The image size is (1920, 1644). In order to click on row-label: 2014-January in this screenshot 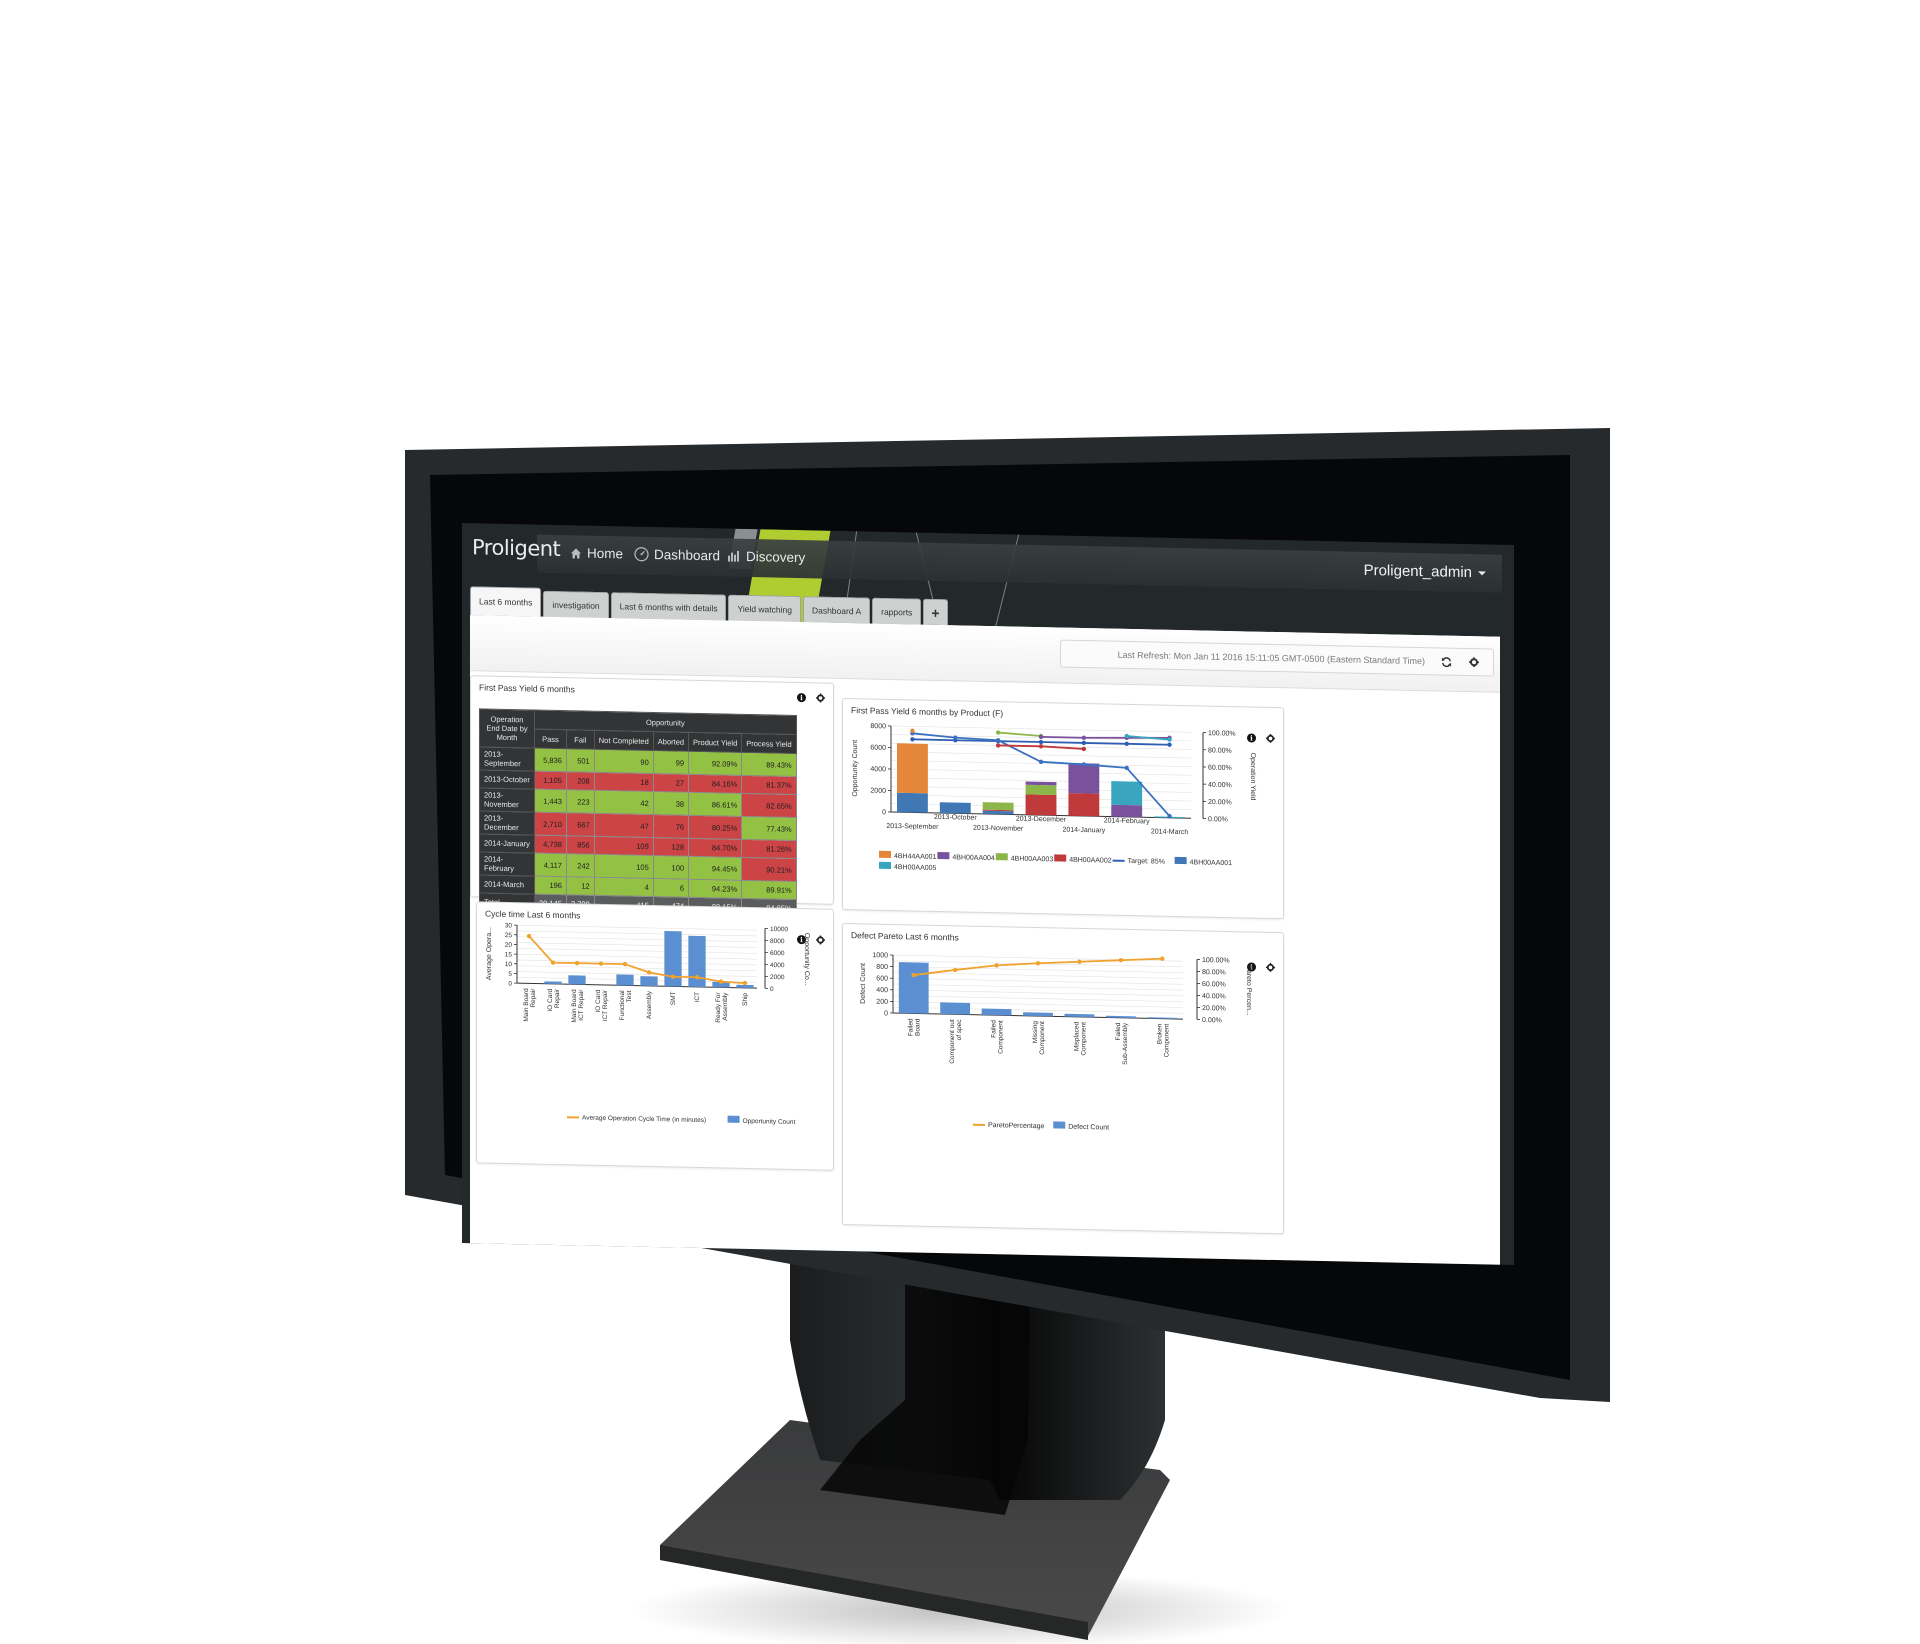, I will do `click(507, 843)`.